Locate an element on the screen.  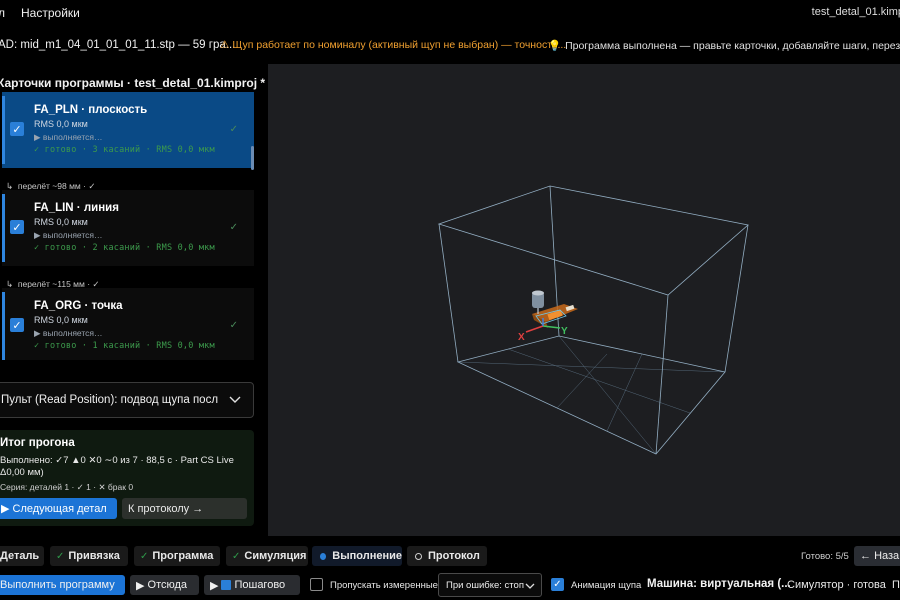
tab-part: Деталь is located at coordinates (22, 556).